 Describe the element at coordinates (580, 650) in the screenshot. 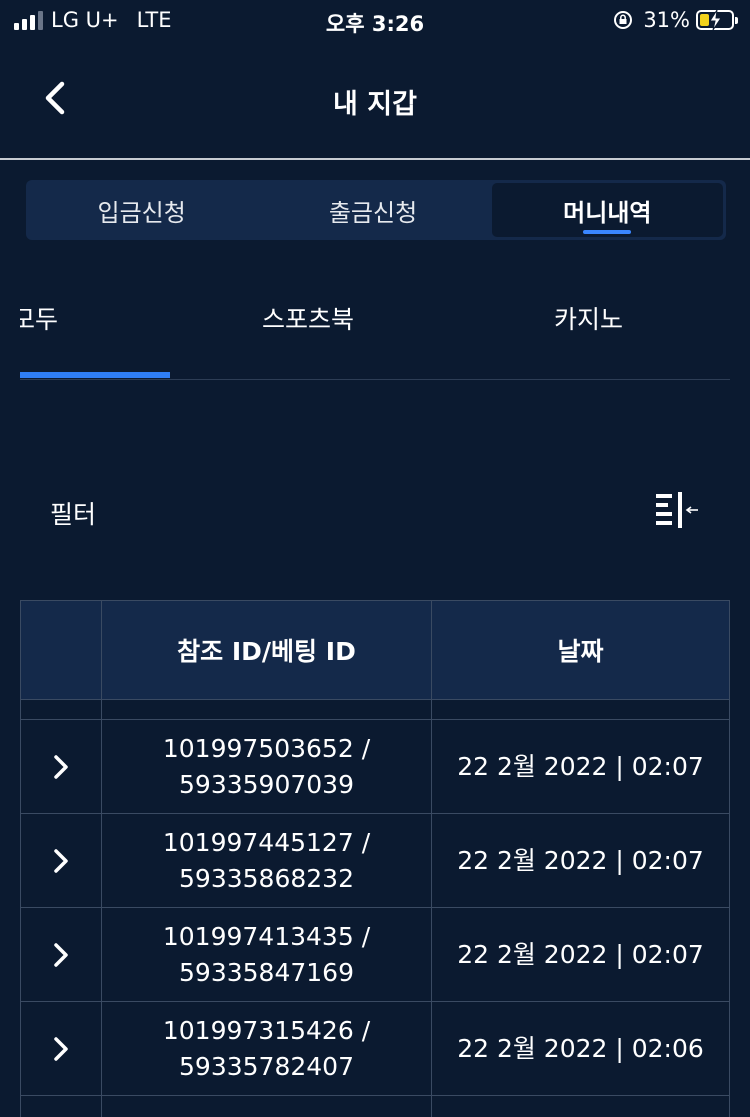

I see `header-date: 날짜` at that location.